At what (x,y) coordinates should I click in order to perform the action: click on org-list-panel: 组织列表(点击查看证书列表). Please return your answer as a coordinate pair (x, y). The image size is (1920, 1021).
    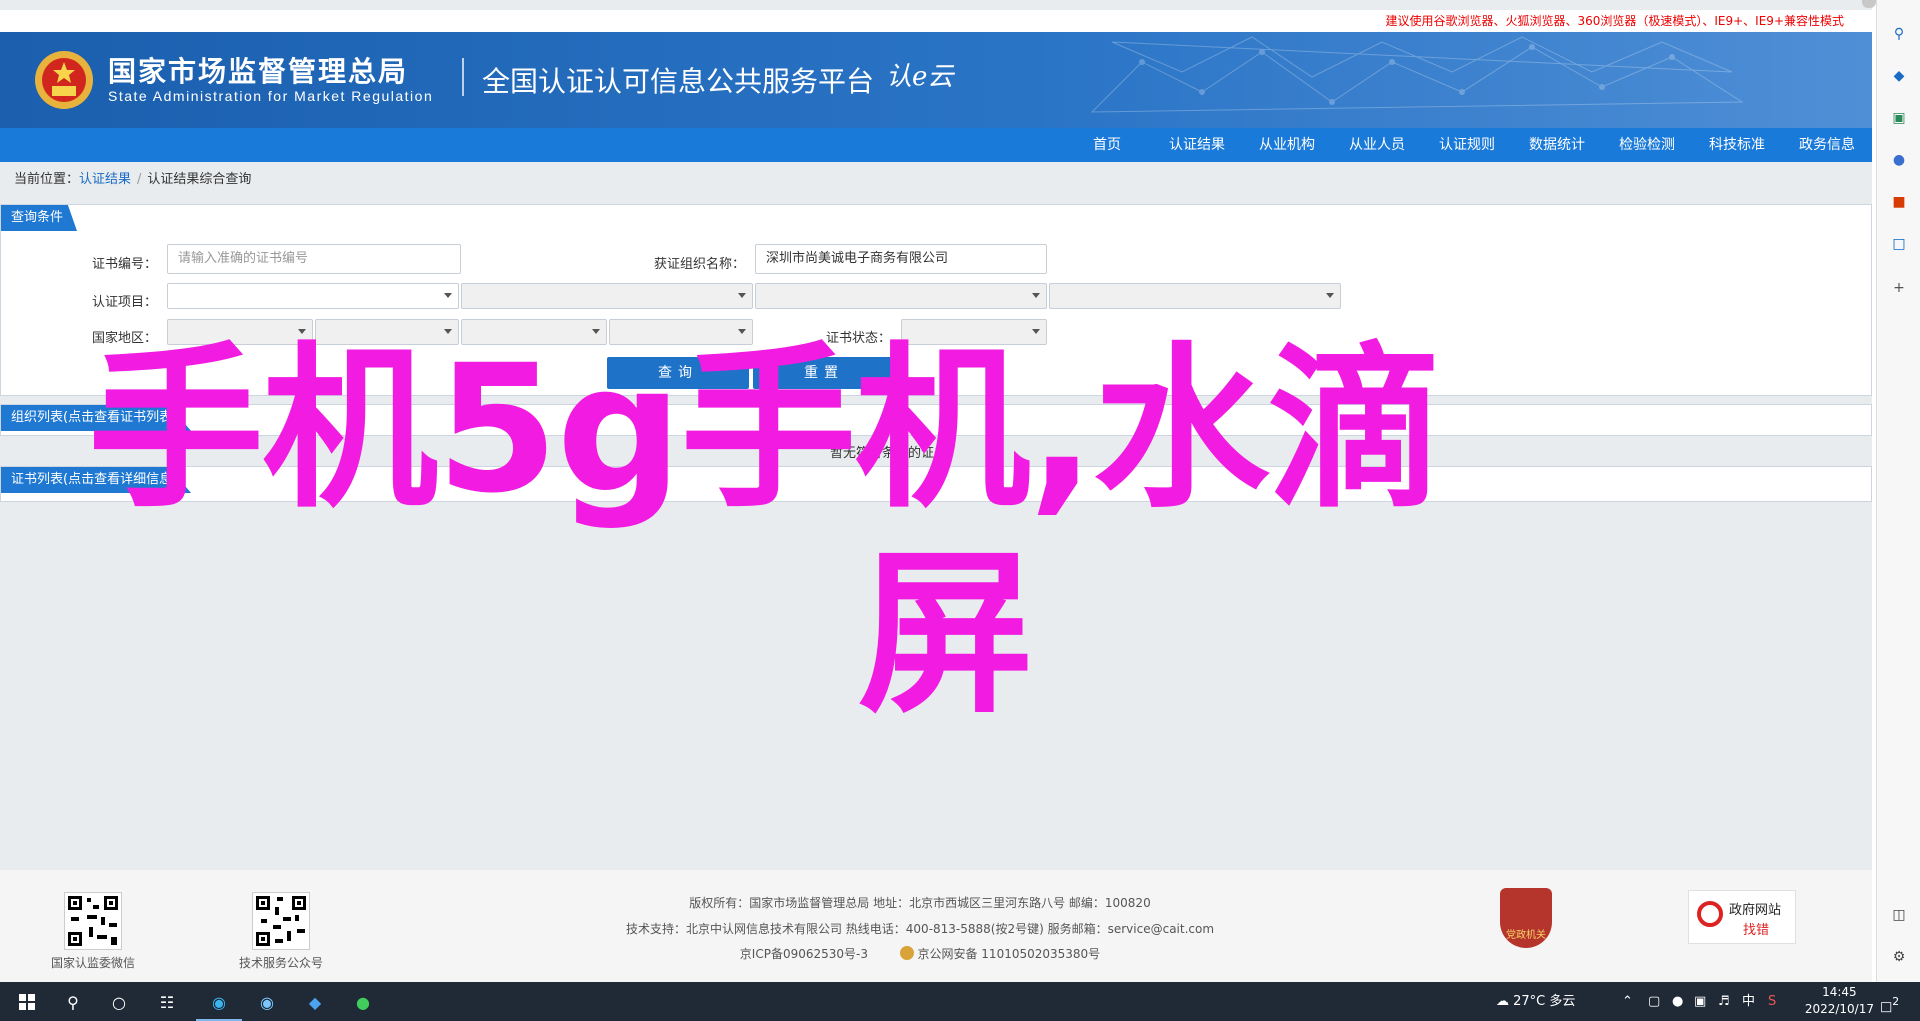
    Looking at the image, I should click on (936, 420).